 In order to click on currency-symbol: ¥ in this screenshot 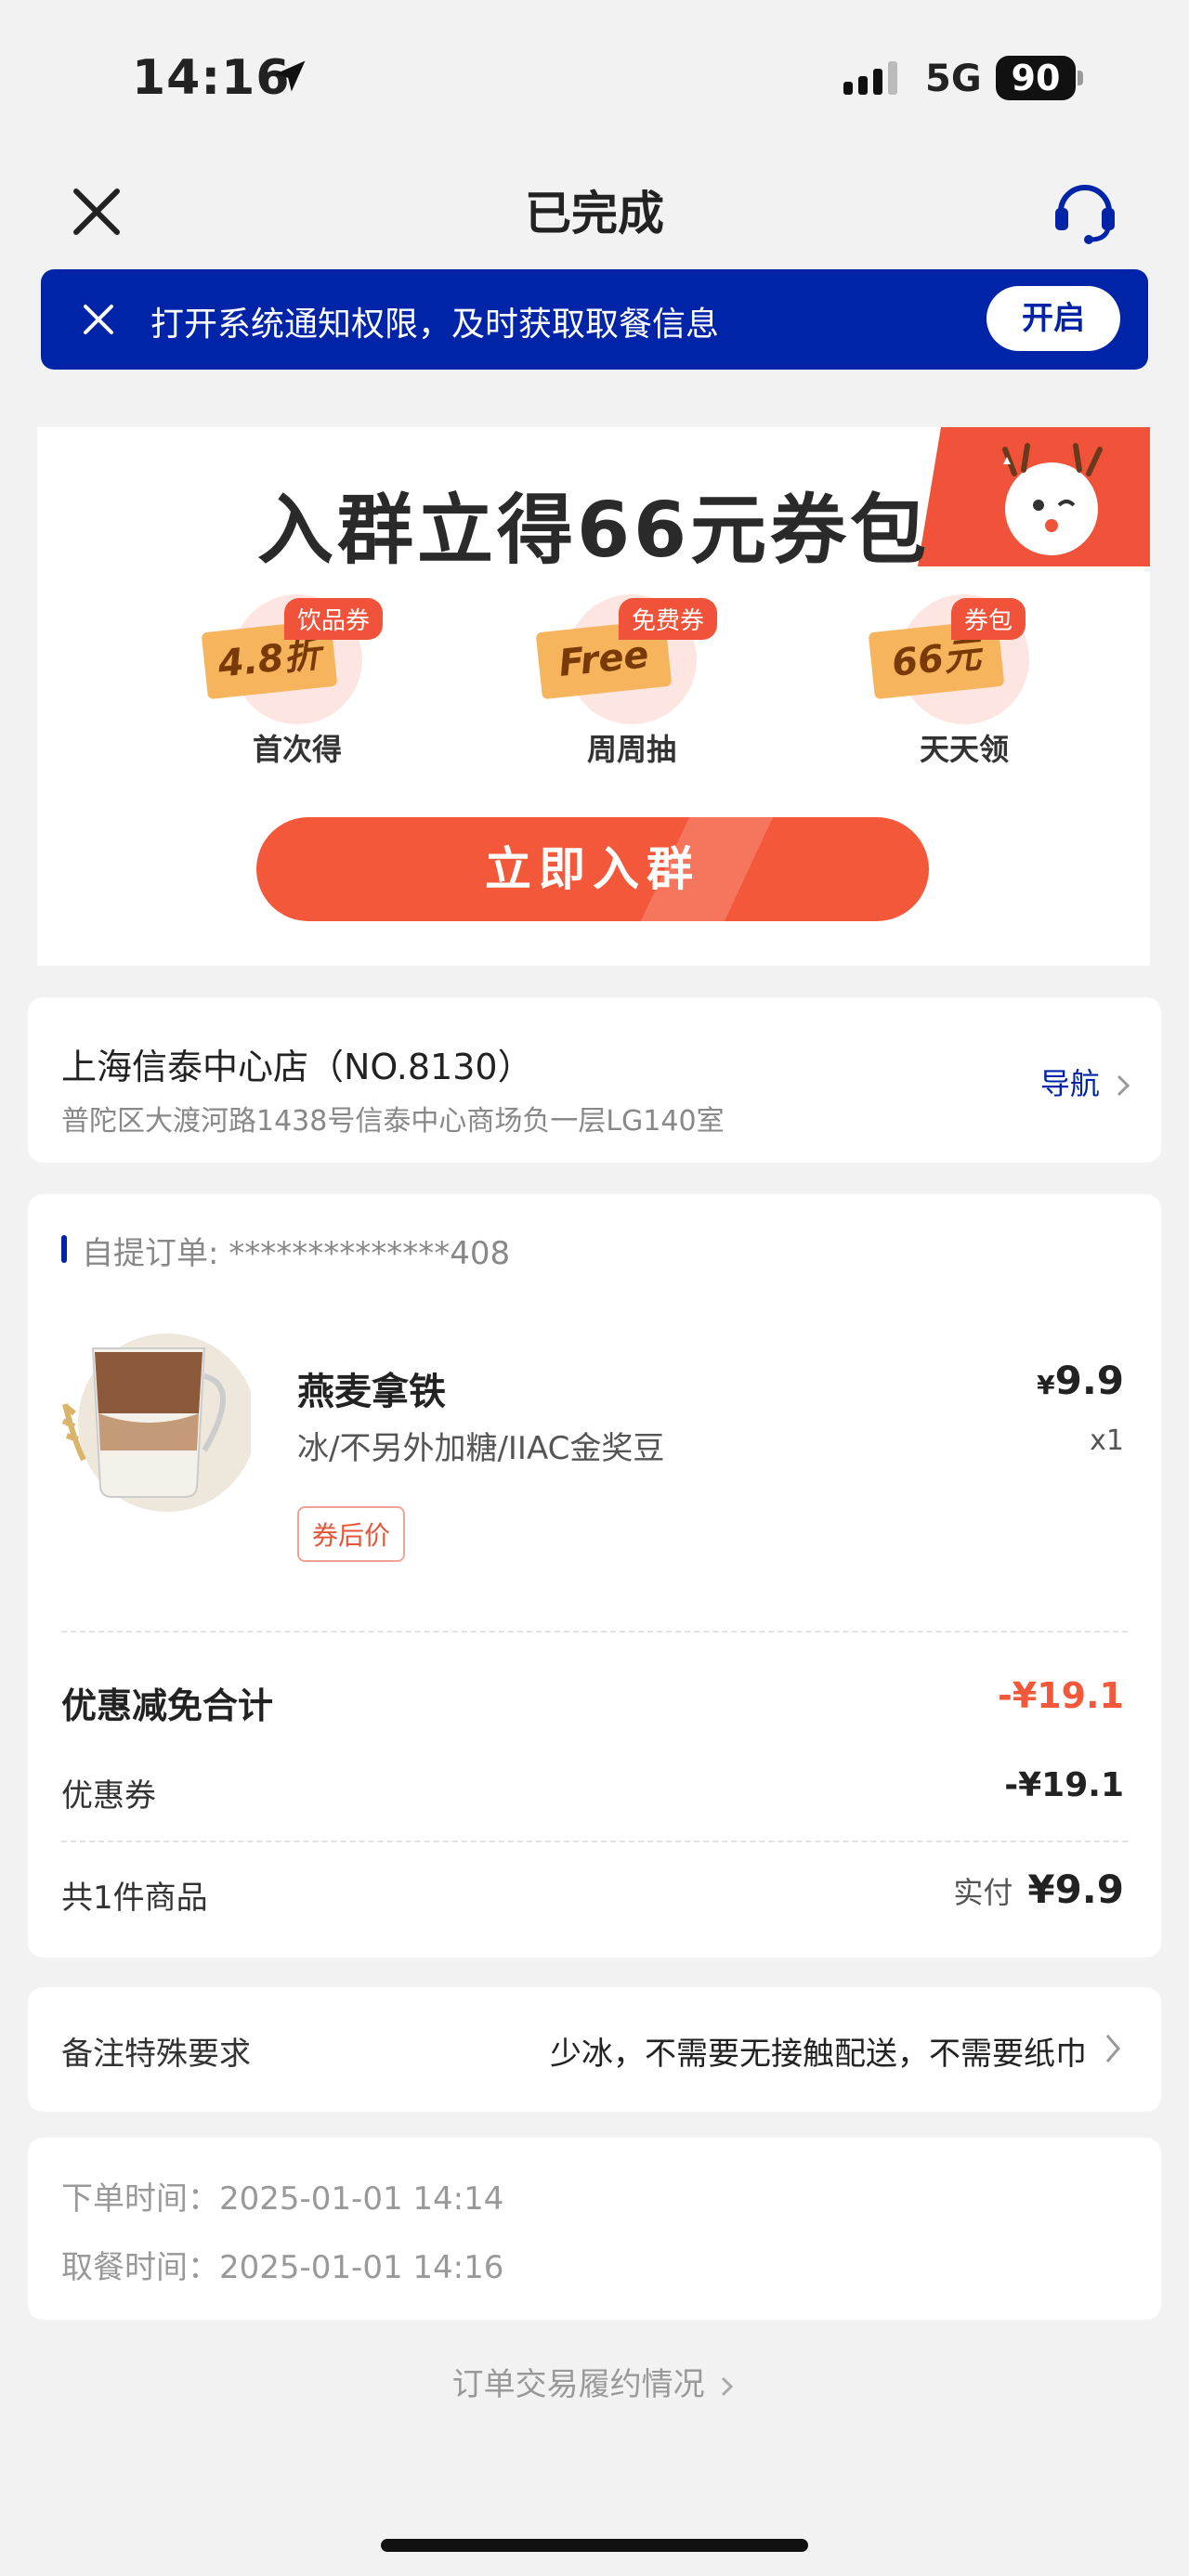, I will do `click(1046, 1385)`.